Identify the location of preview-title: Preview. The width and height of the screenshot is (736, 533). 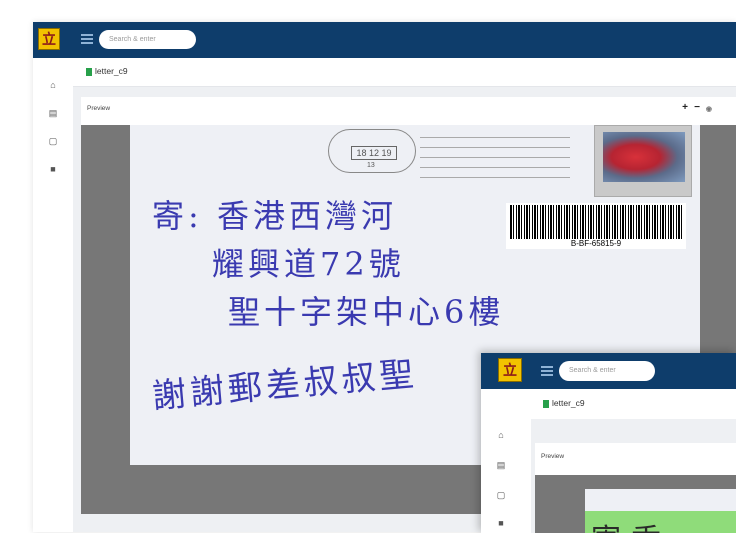
(99, 108).